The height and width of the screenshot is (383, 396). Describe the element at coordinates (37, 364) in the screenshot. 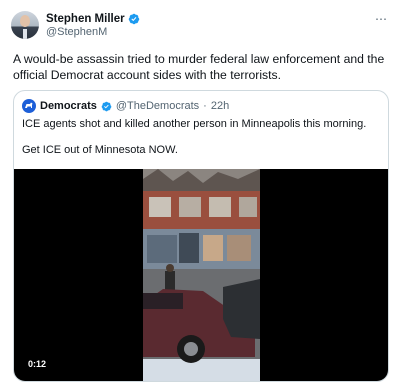

I see `video-duration: 0:12` at that location.